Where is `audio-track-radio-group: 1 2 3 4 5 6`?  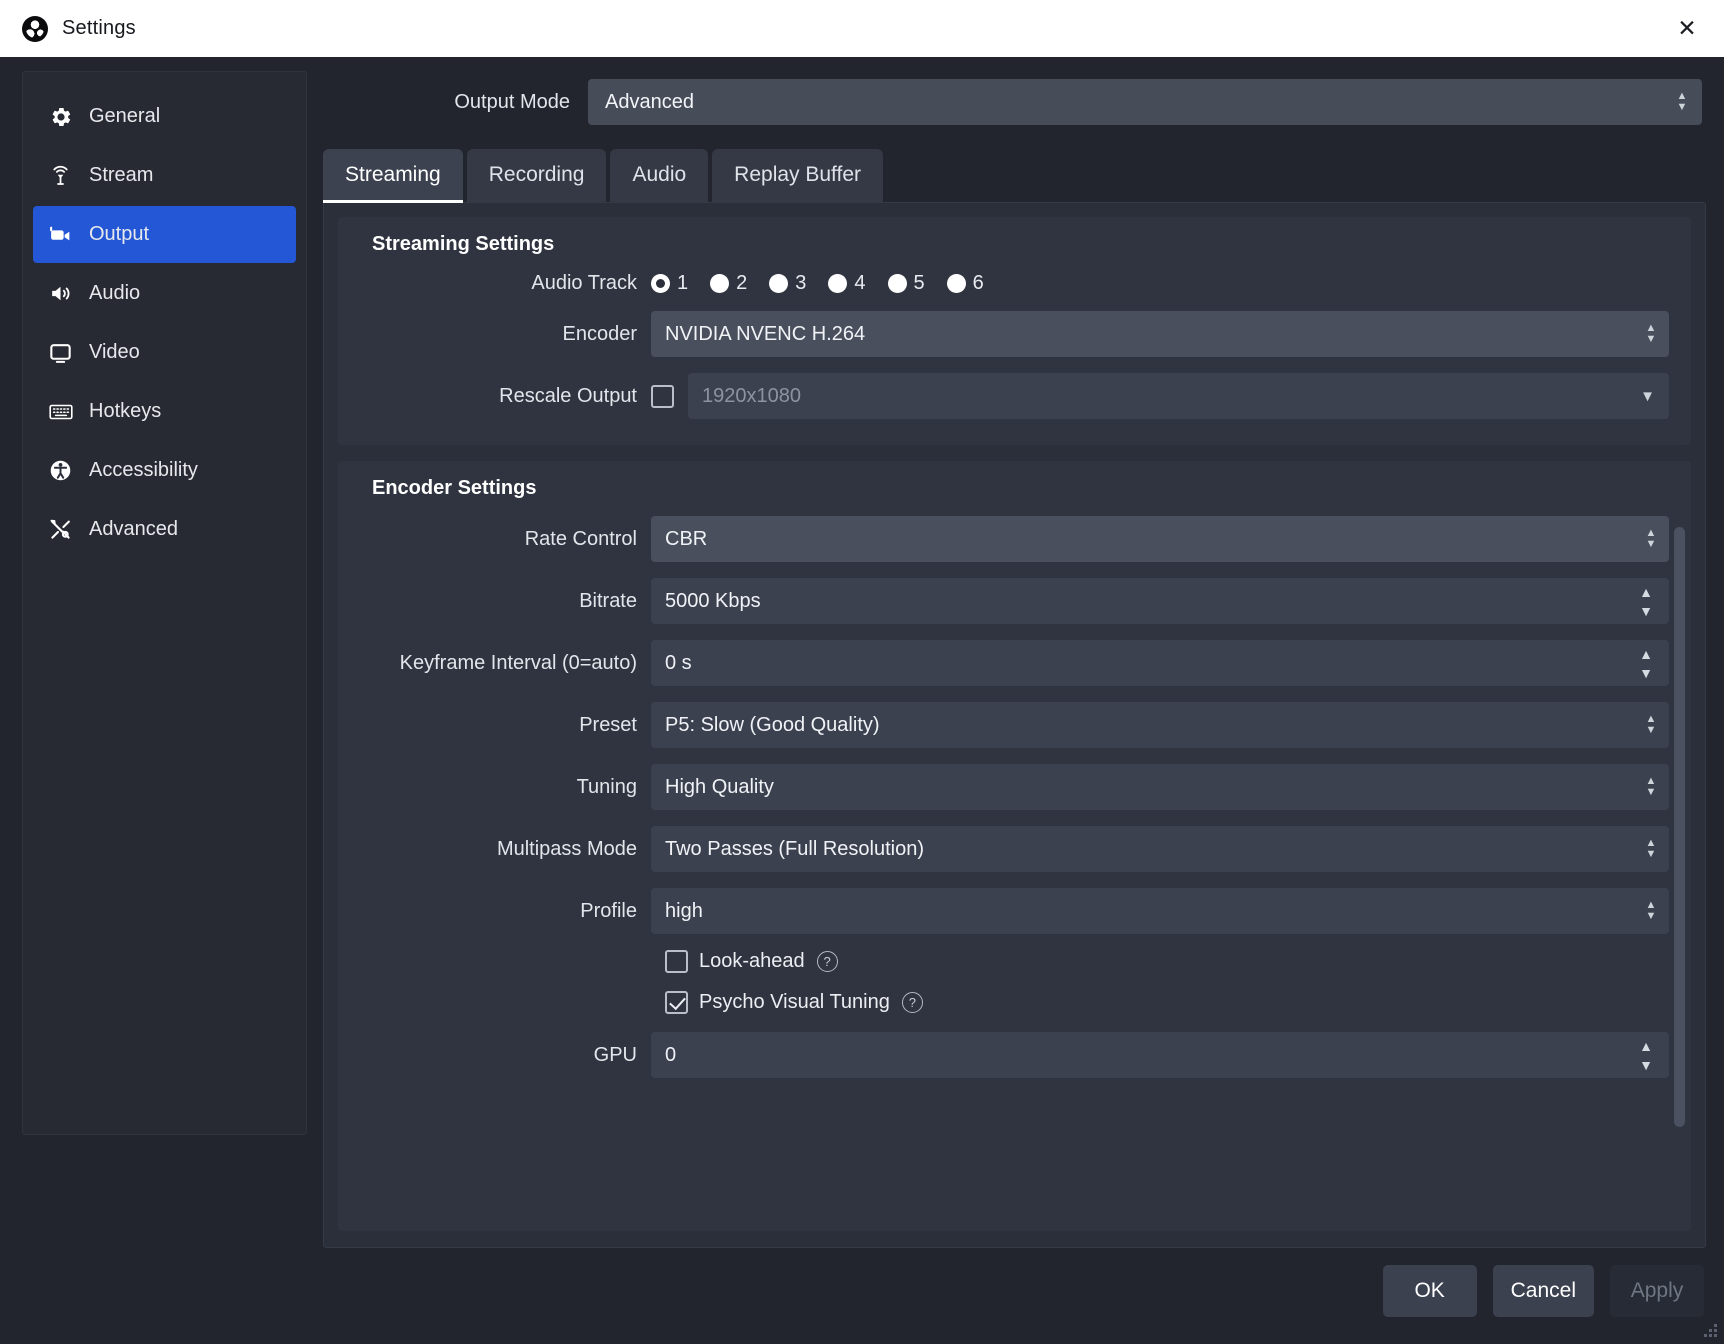
audio-track-radio-group: 1 2 3 4 5 6 is located at coordinates (828, 283).